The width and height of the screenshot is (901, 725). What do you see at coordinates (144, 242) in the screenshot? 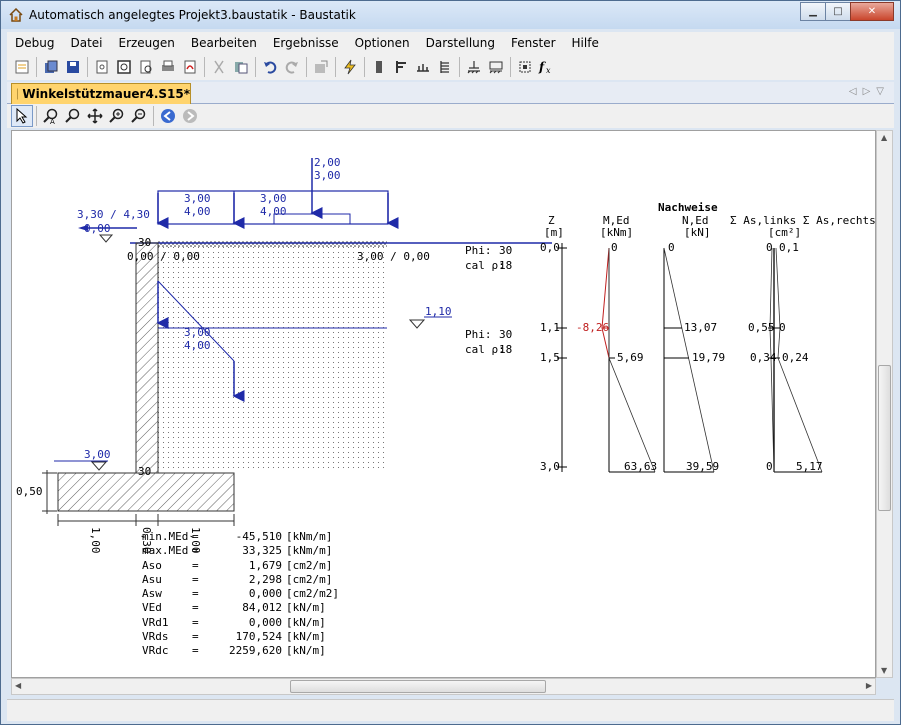
I see `wall-top-label: 30` at bounding box center [144, 242].